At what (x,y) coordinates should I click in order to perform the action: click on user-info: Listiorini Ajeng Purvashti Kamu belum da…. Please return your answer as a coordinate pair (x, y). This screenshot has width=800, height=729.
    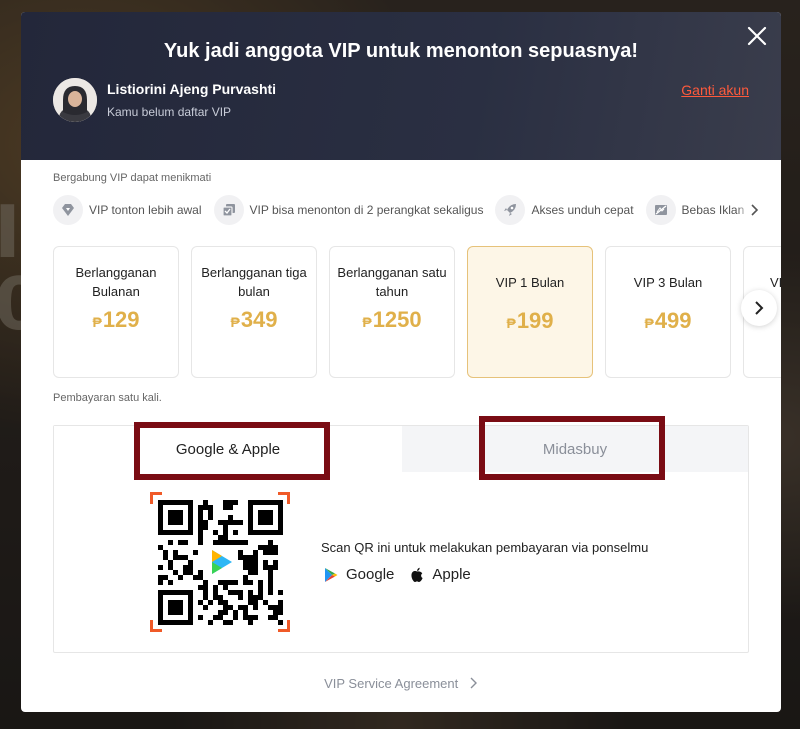
    Looking at the image, I should click on (164, 100).